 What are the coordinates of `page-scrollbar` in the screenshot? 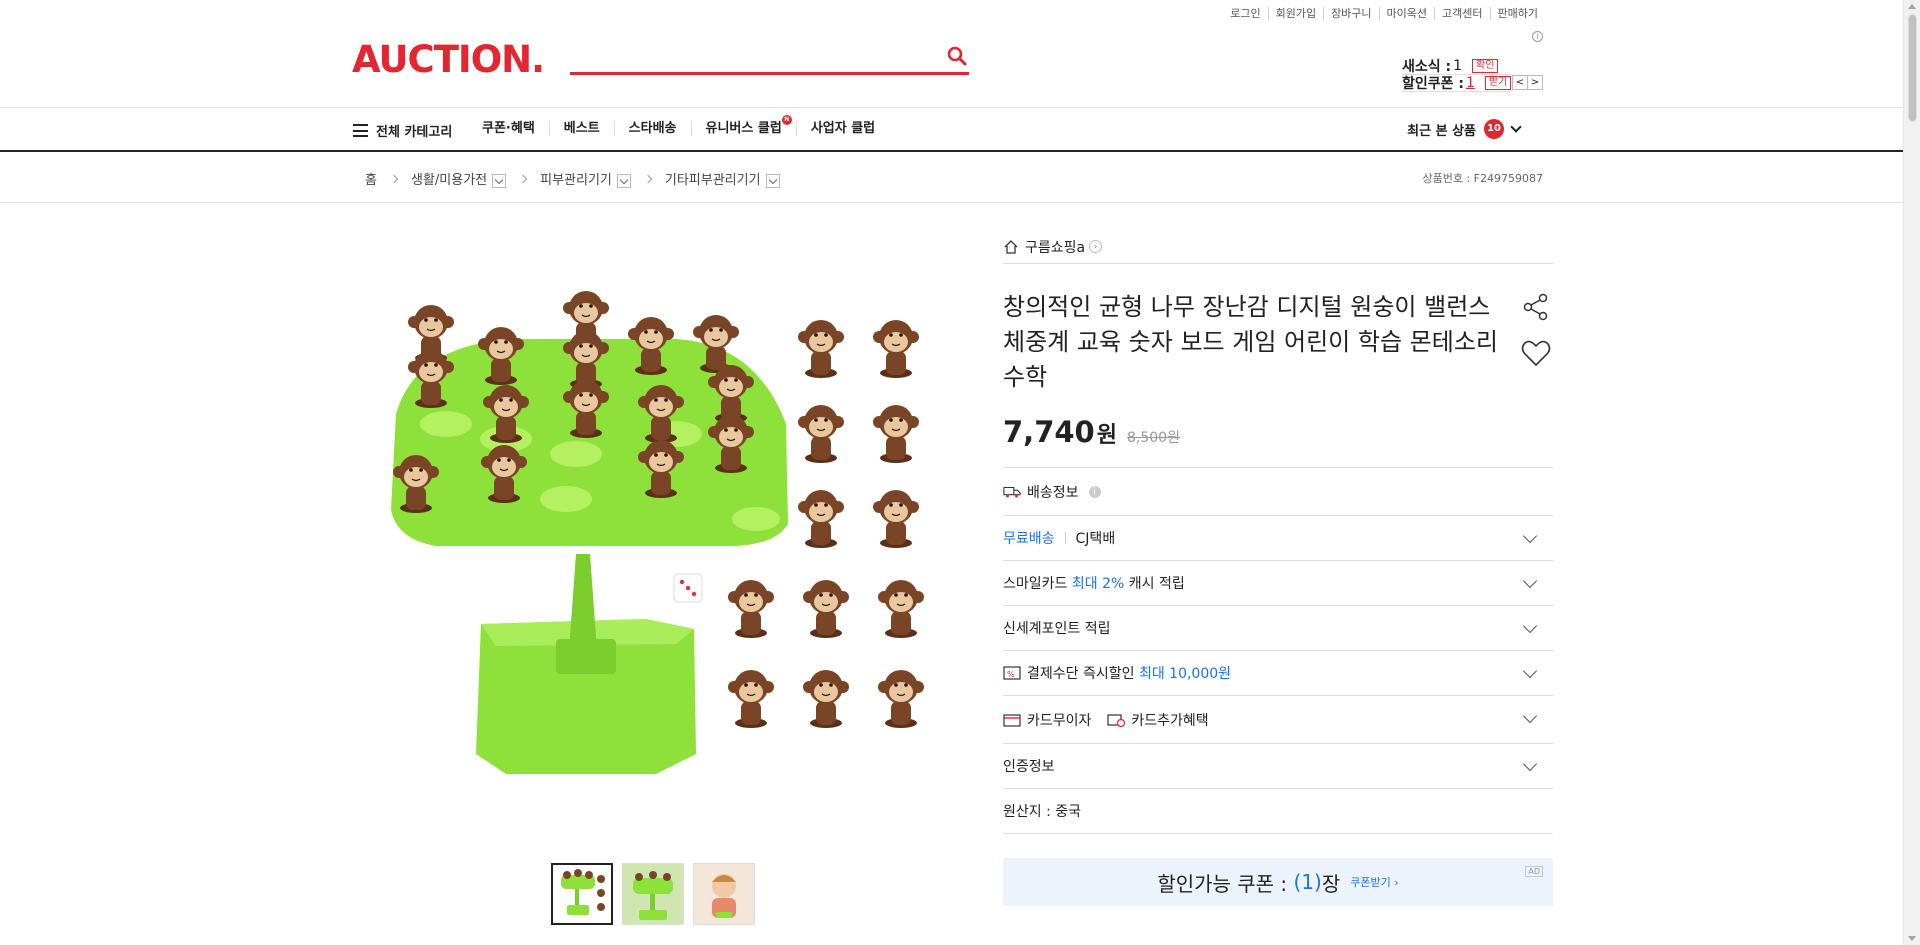 It's located at (1911, 472).